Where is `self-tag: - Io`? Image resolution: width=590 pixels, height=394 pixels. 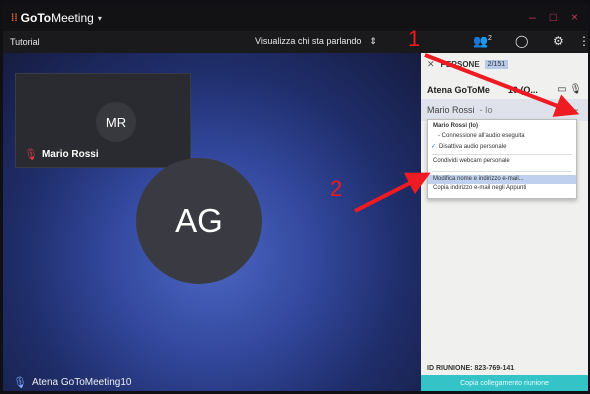
self-tag: - Io is located at coordinates (486, 110).